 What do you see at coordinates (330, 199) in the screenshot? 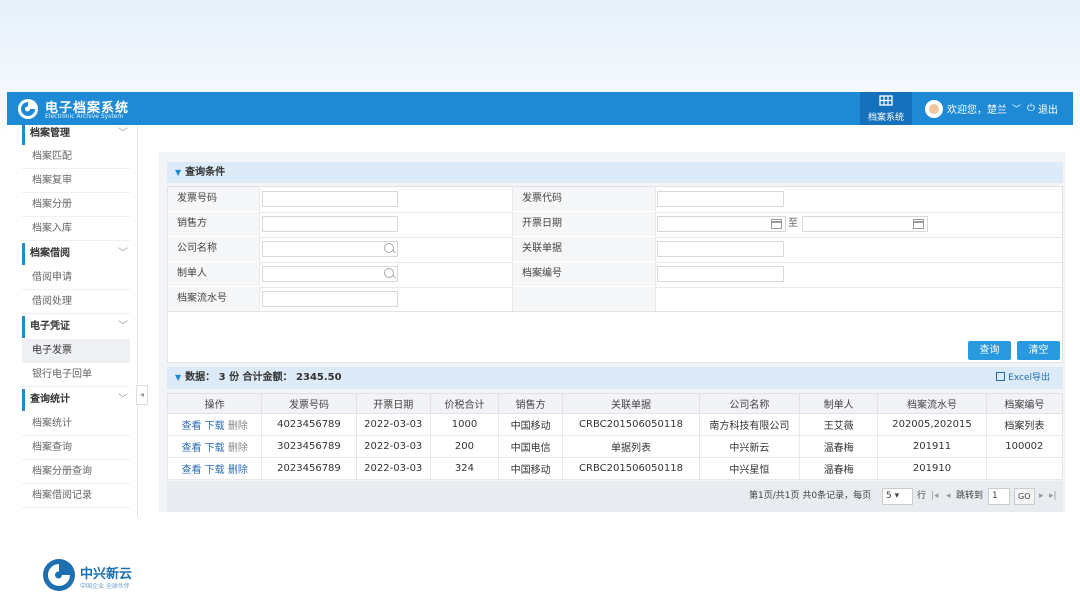
I see `invoice-no-input` at bounding box center [330, 199].